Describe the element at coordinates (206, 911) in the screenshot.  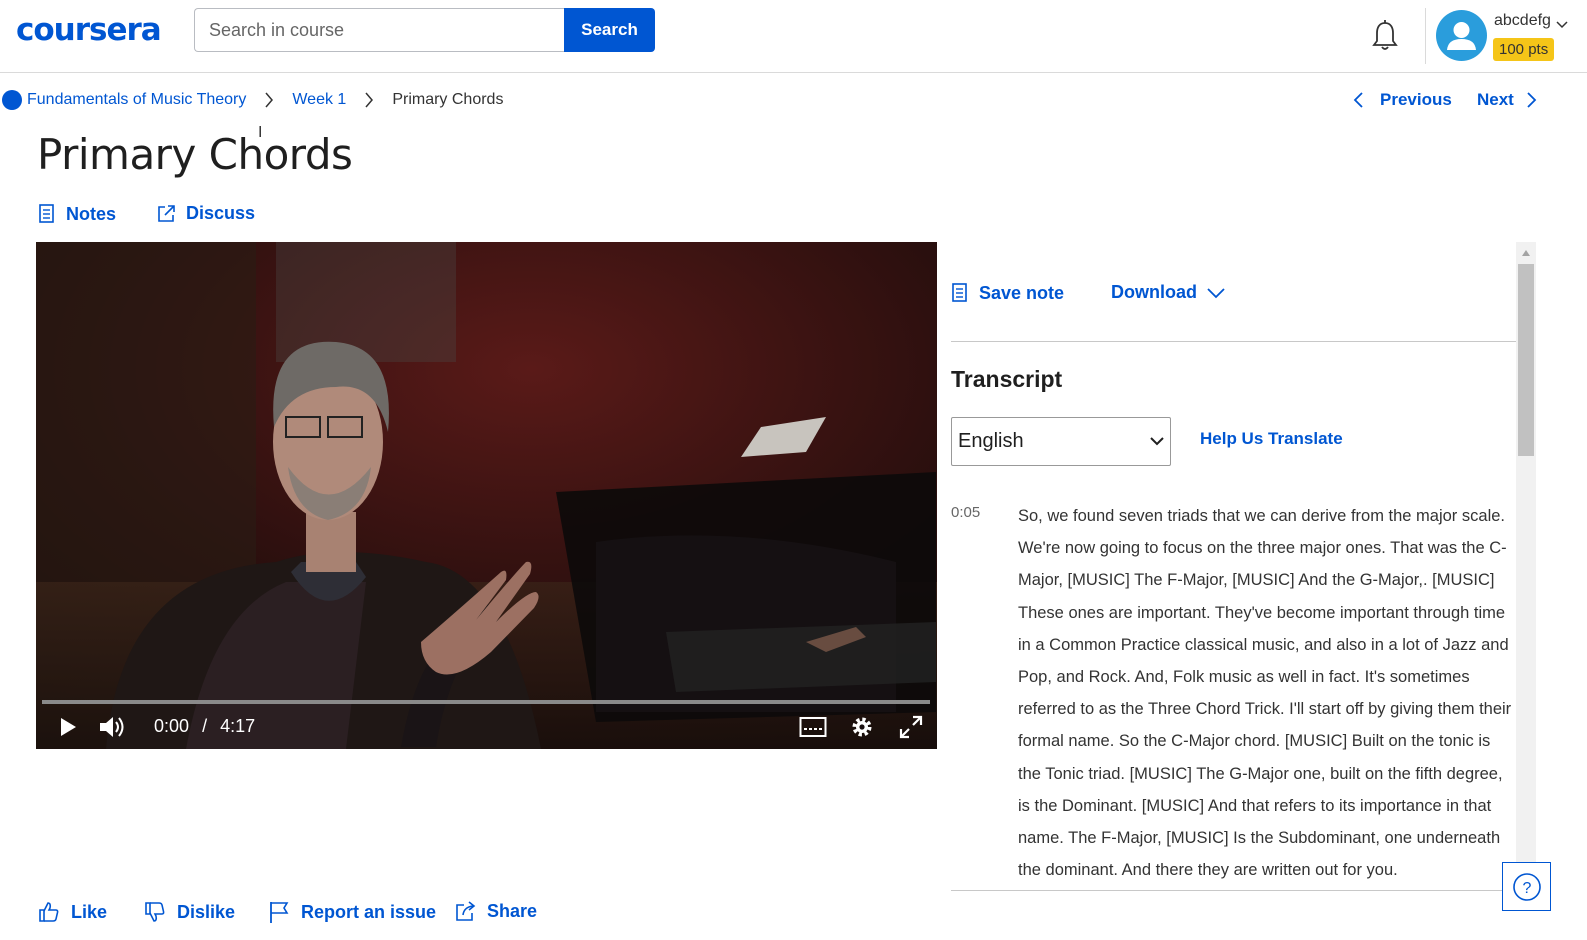
I see `dislike-label: Dislike` at that location.